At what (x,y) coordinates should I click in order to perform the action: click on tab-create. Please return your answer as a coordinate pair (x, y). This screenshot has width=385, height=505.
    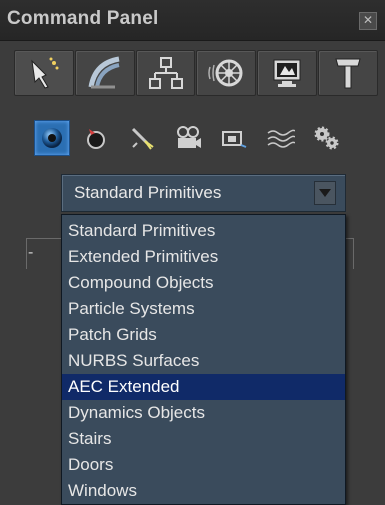
    Looking at the image, I should click on (44, 73).